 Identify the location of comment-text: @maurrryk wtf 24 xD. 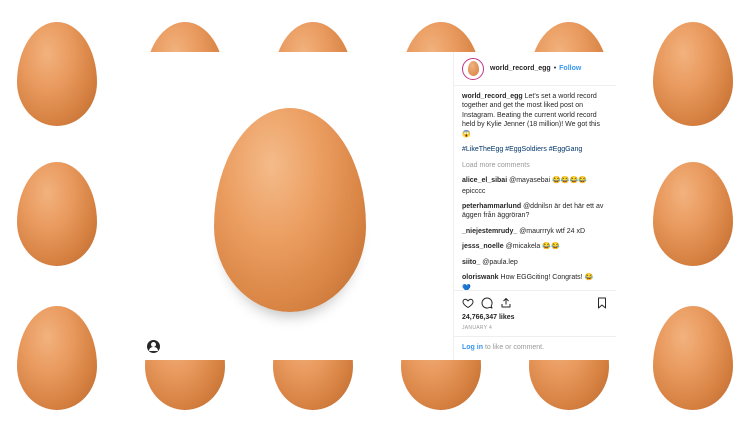
(552, 231).